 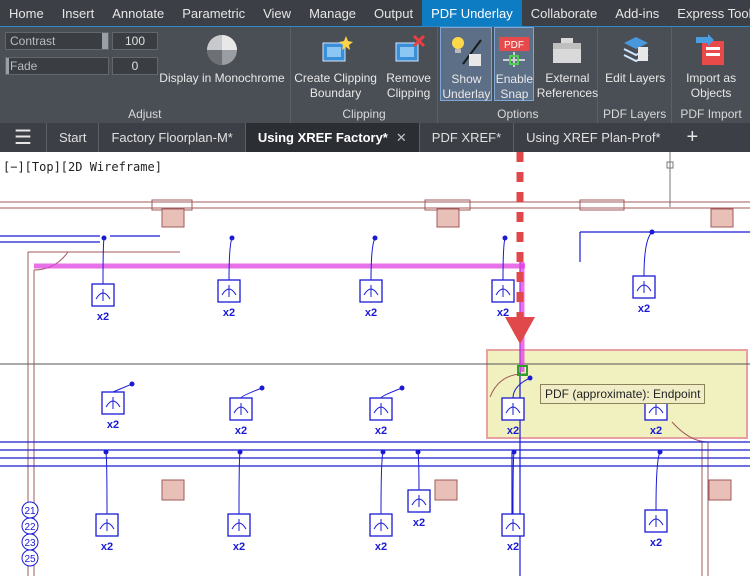 I want to click on edit-layers-button: Edit Layers, so click(x=635, y=56).